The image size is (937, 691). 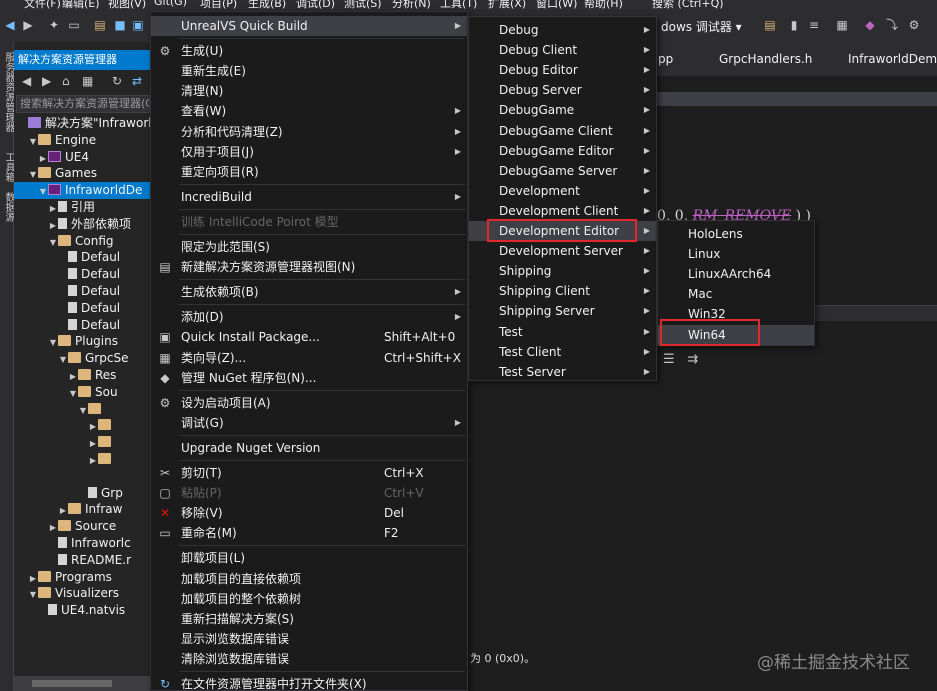 I want to click on menubar-item: 窗口(W), so click(x=556, y=4).